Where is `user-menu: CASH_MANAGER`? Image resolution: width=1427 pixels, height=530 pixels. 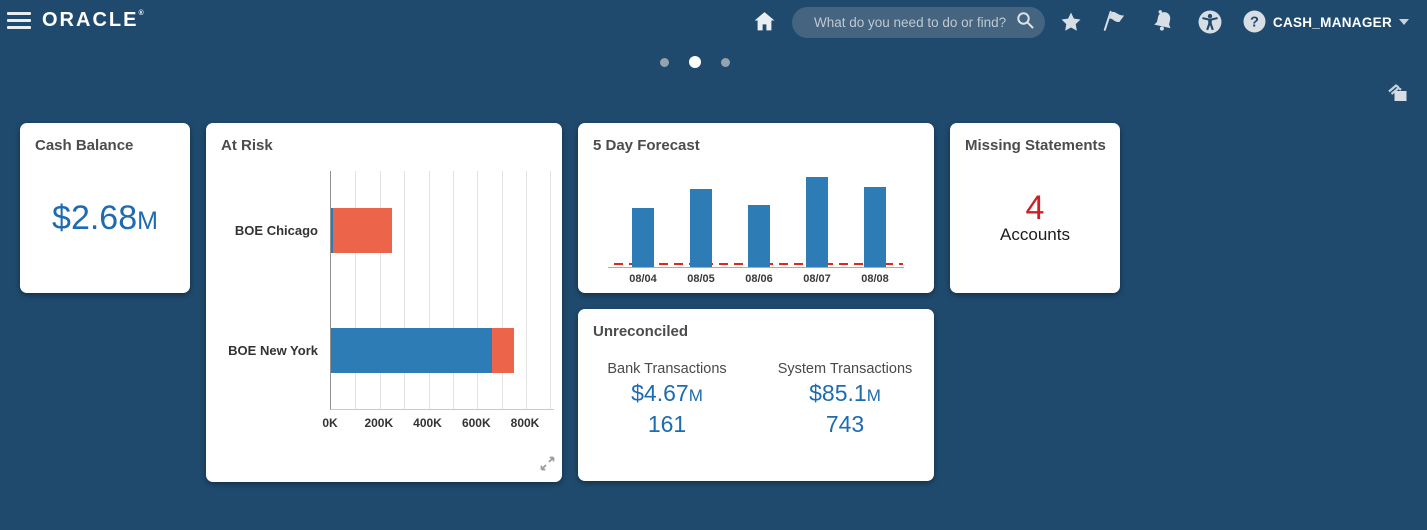
user-menu: CASH_MANAGER is located at coordinates (1341, 22).